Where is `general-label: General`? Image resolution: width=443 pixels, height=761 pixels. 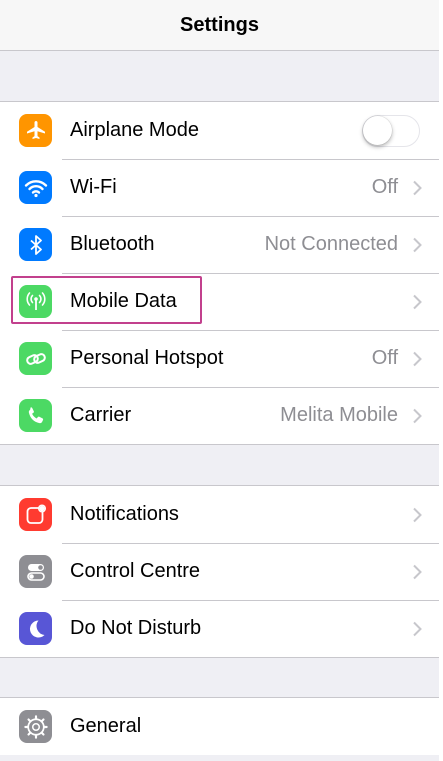
general-label: General is located at coordinates (106, 726).